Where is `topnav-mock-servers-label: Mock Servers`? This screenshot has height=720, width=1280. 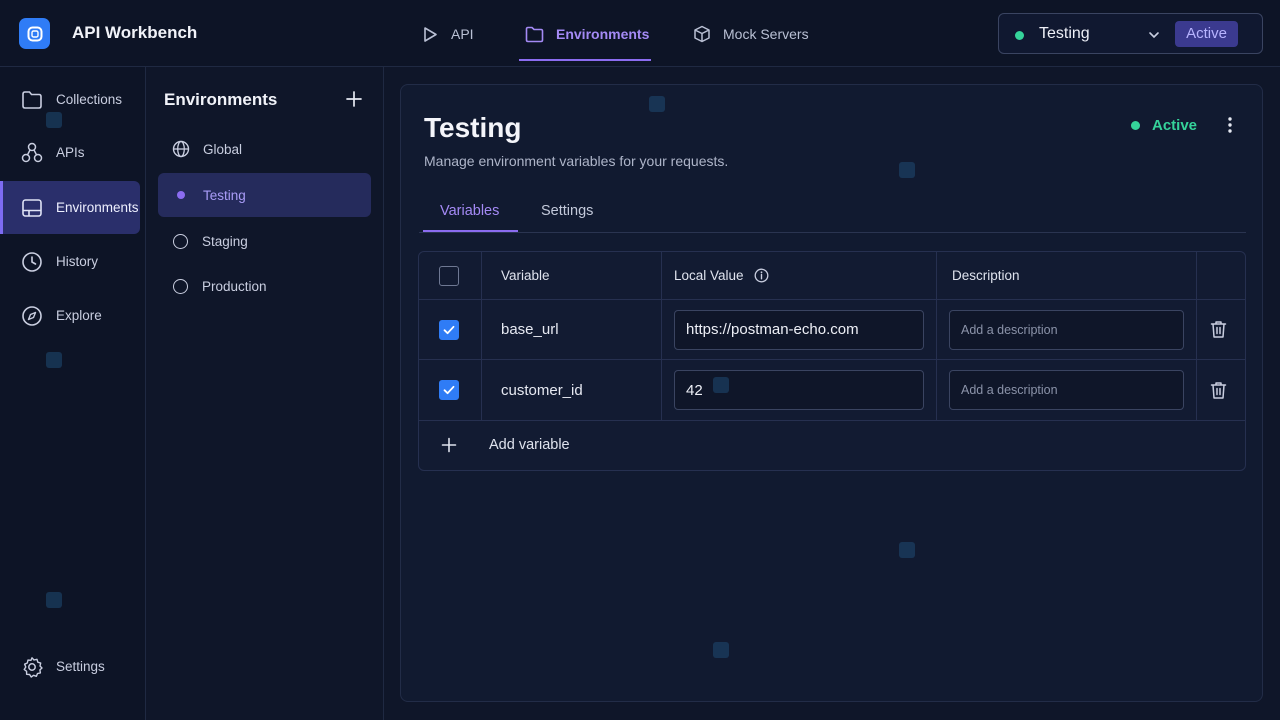
topnav-mock-servers-label: Mock Servers is located at coordinates (766, 34).